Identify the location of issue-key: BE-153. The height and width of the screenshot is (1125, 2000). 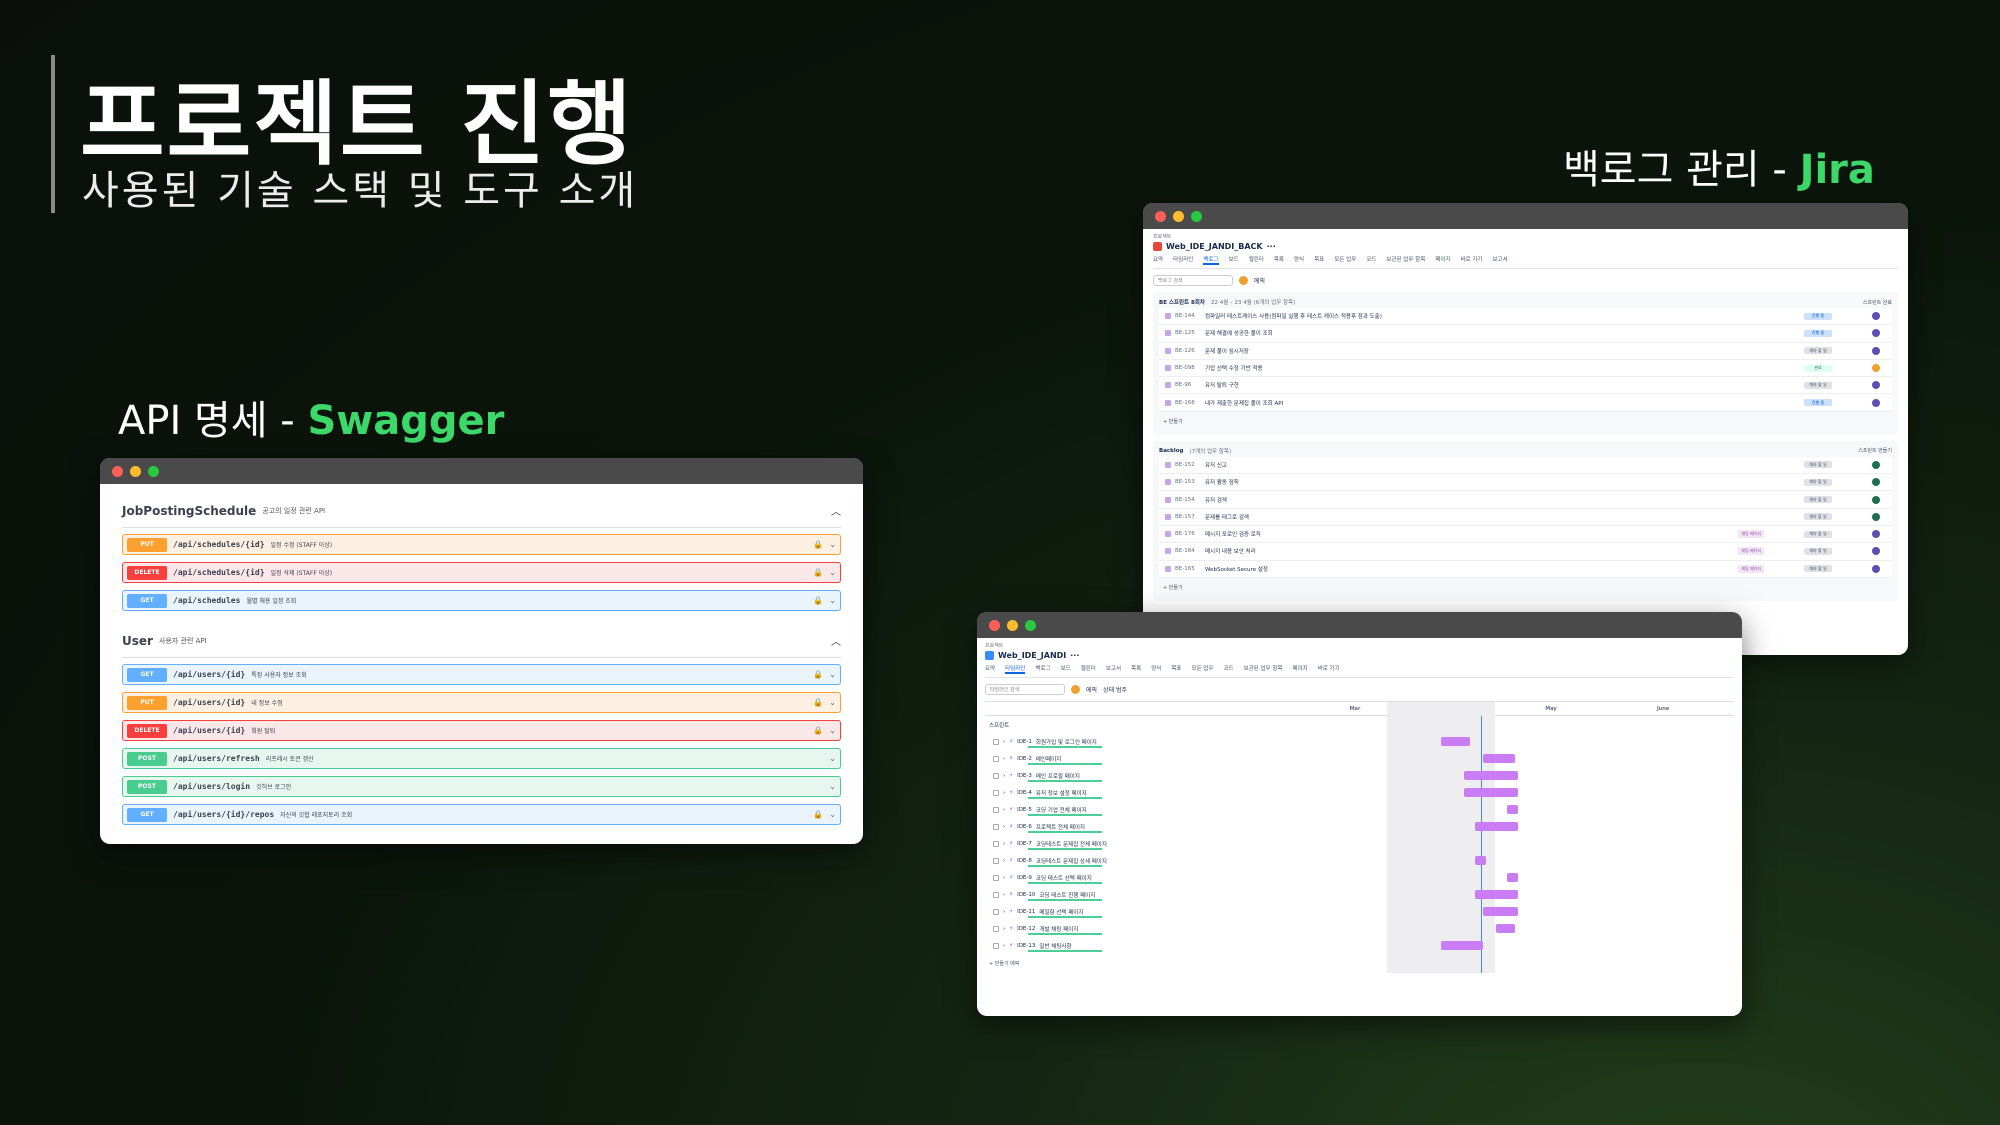
(1190, 482).